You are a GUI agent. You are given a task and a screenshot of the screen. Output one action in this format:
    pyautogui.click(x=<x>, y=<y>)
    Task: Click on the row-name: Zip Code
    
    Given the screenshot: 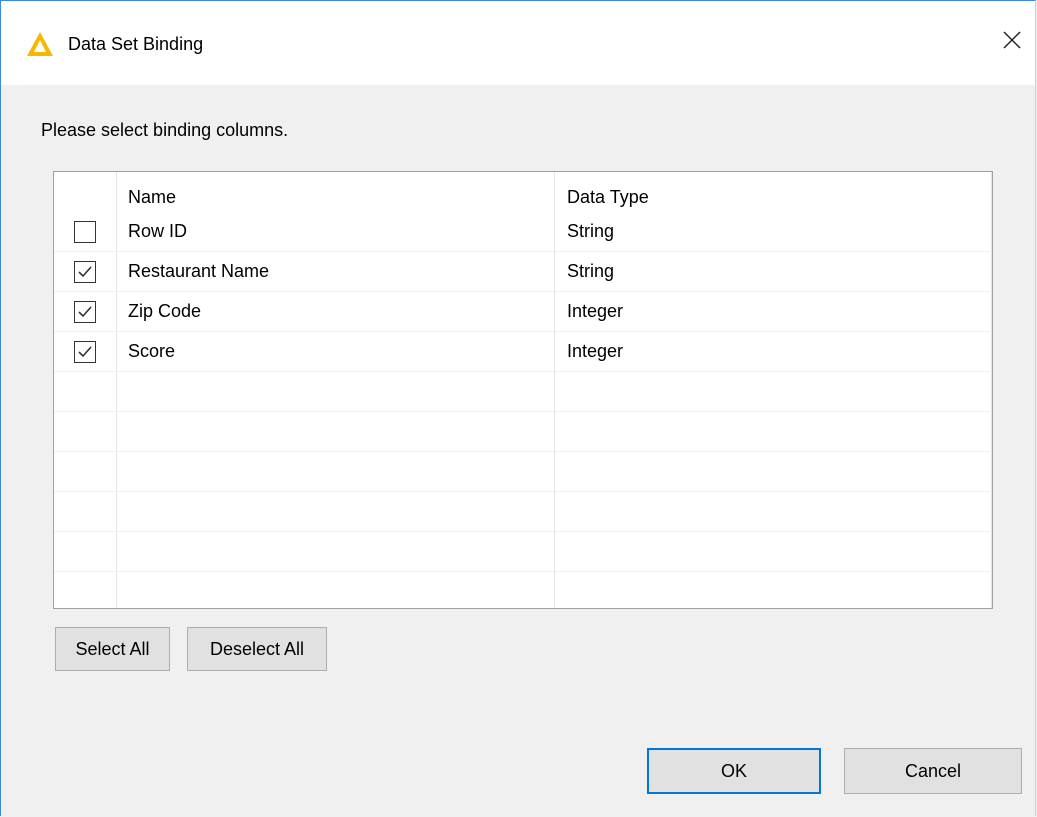 What is the action you would take?
    pyautogui.click(x=165, y=311)
    